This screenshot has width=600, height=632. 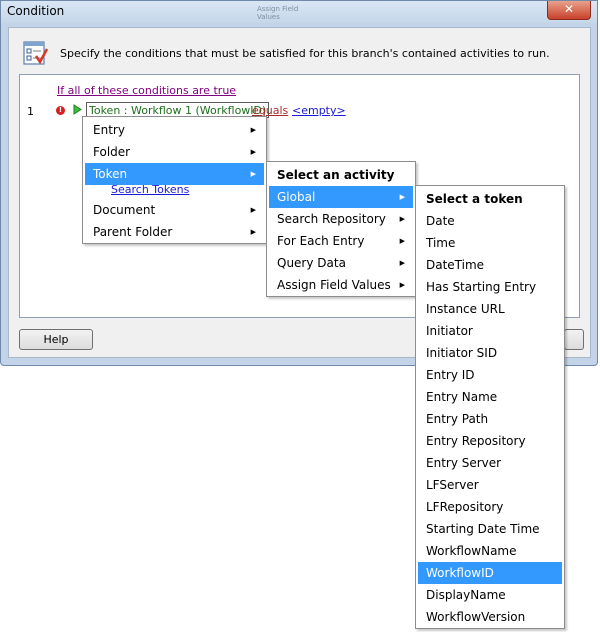 I want to click on token-item: Entry Path, so click(x=490, y=419).